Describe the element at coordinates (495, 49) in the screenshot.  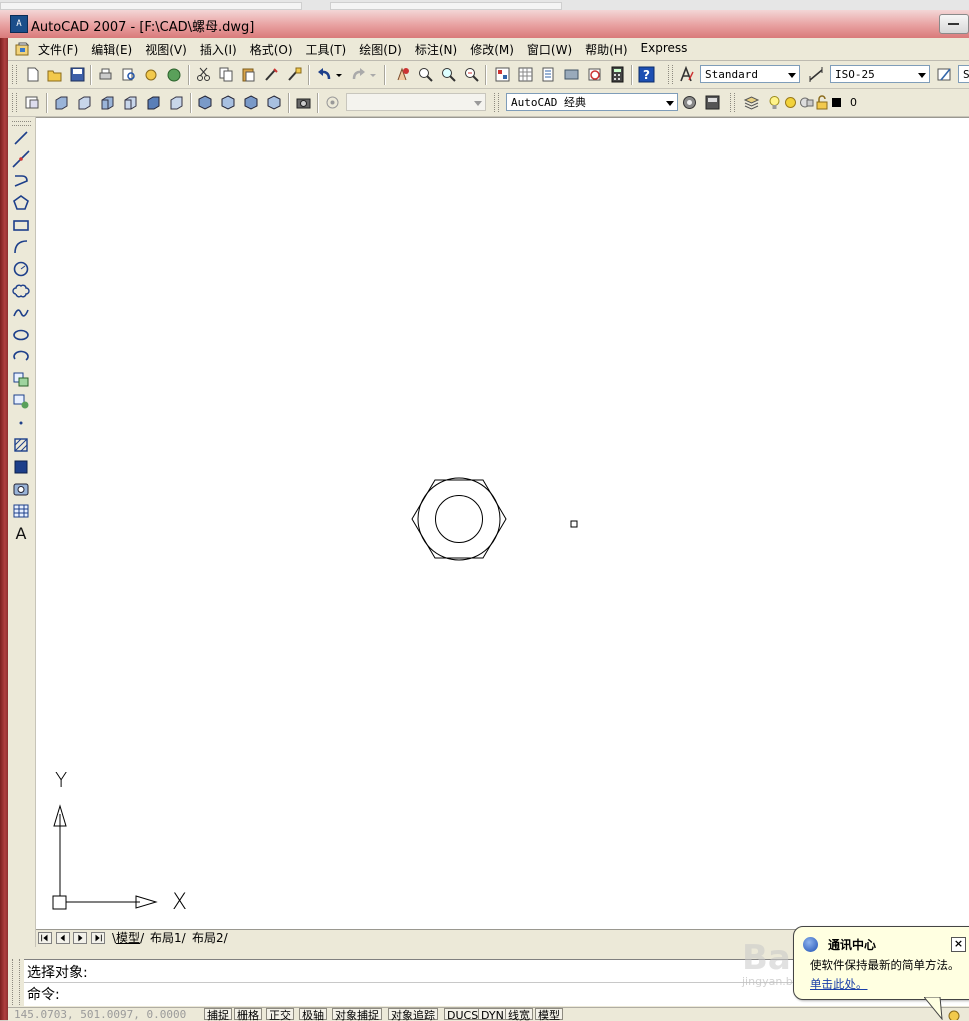
I see `menu-item-8: 修改(M)` at that location.